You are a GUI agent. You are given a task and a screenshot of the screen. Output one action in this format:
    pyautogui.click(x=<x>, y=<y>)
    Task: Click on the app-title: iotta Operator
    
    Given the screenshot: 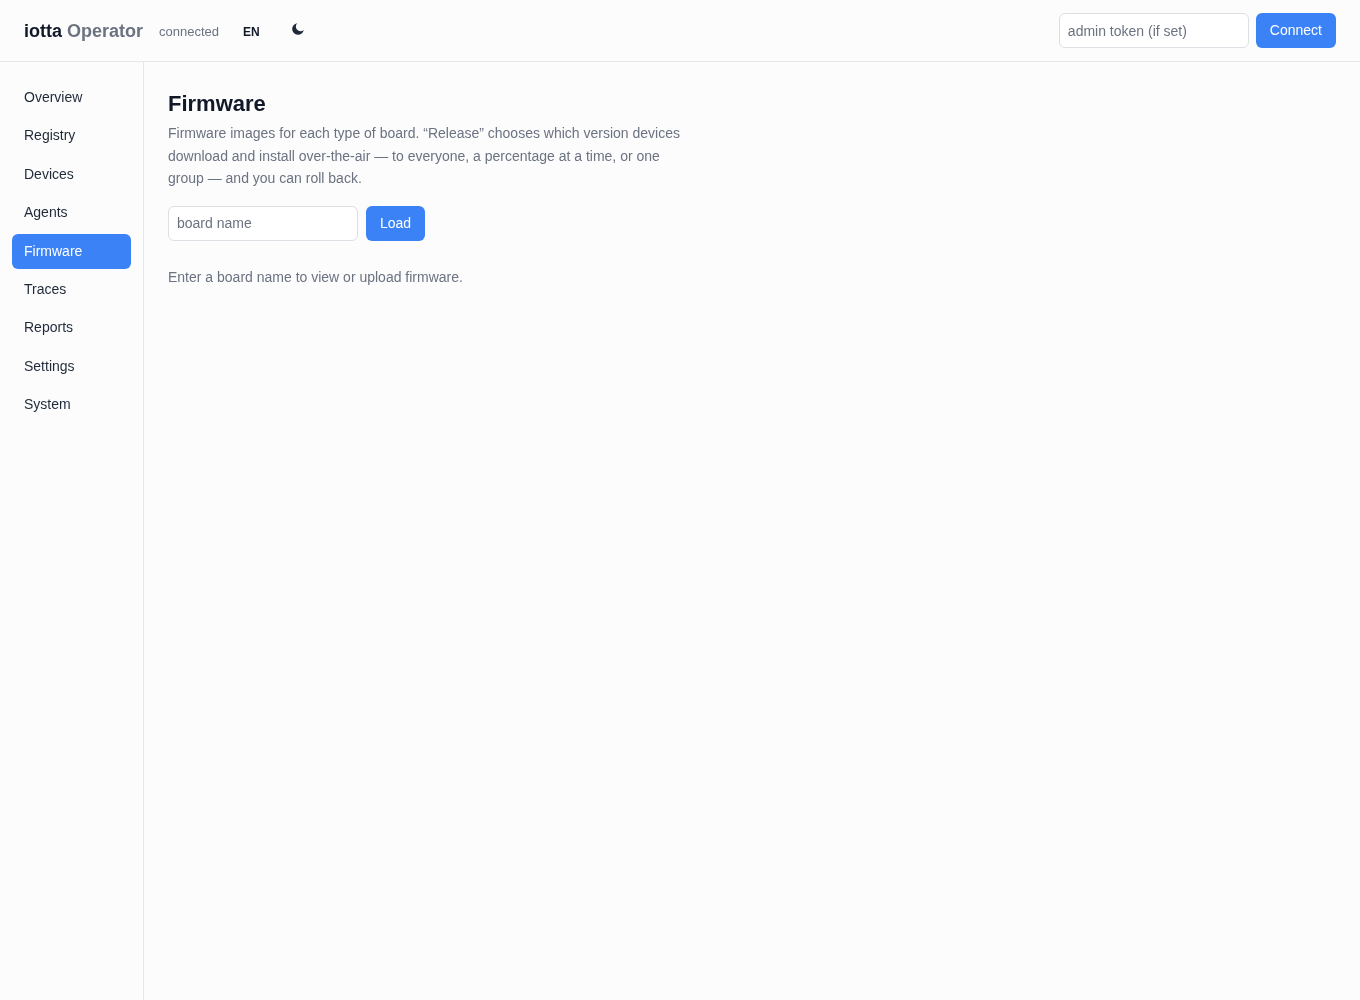 What is the action you would take?
    pyautogui.click(x=84, y=30)
    